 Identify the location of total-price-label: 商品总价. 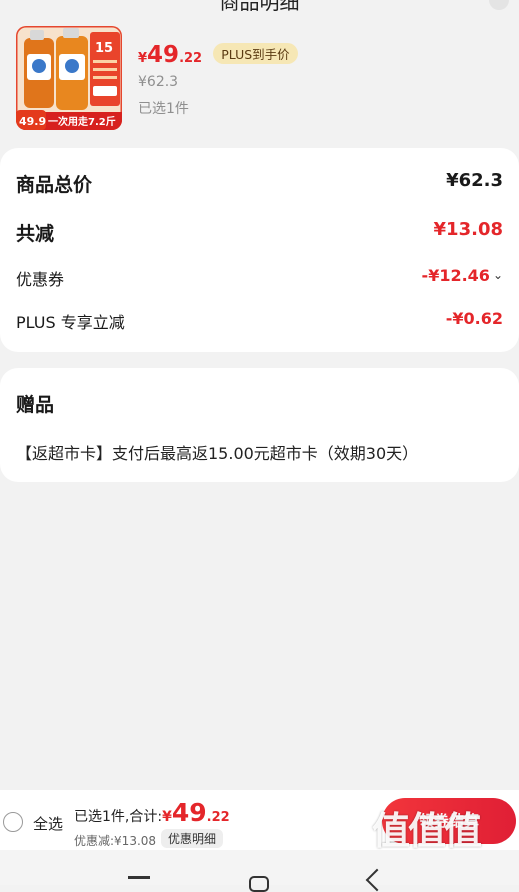
(54, 185).